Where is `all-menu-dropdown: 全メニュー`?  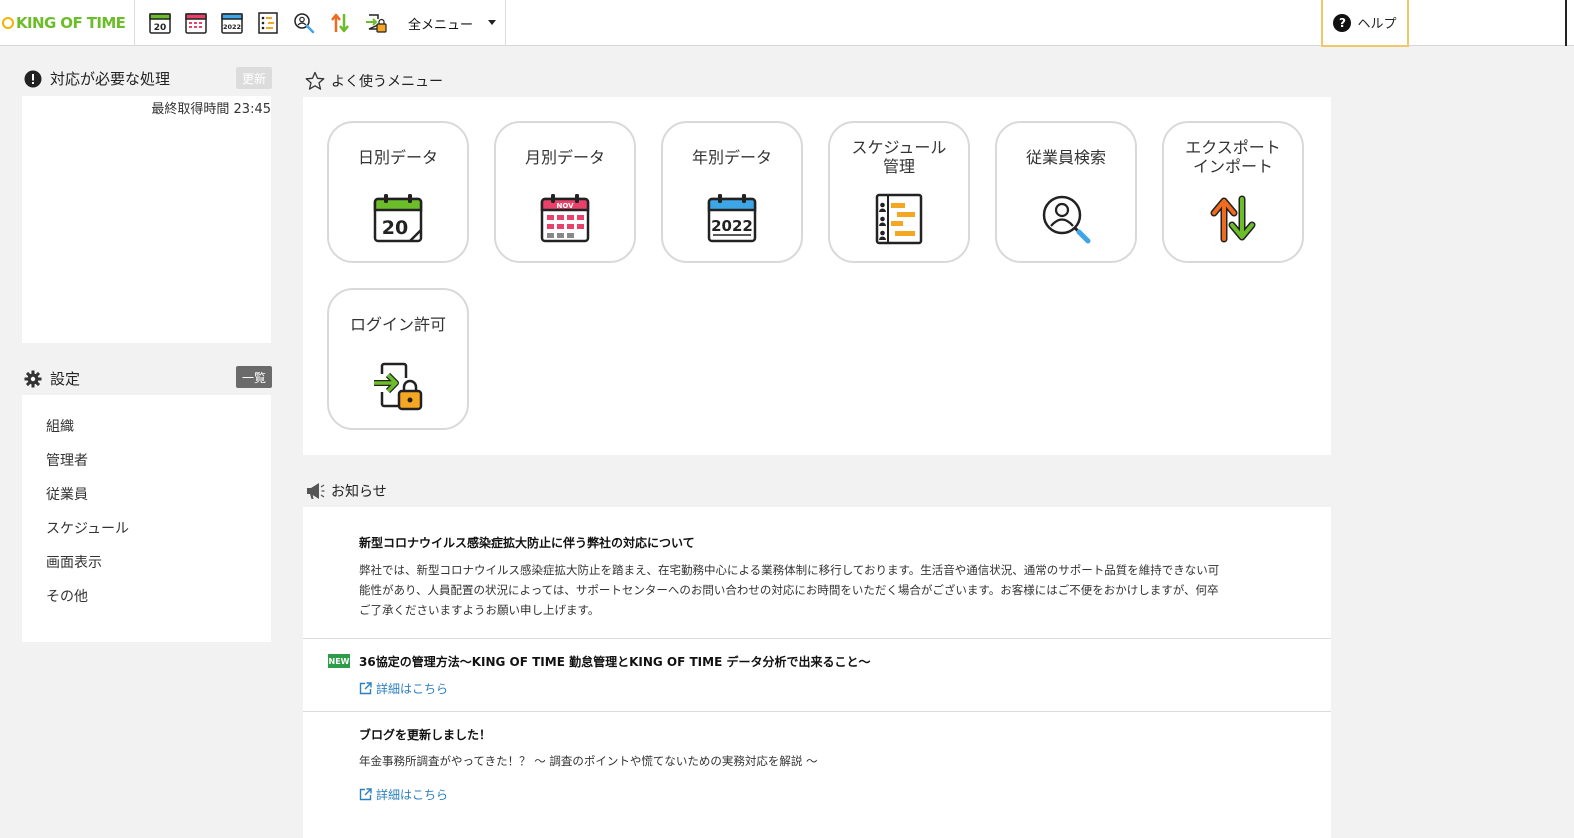
all-menu-dropdown: 全メニュー is located at coordinates (451, 23).